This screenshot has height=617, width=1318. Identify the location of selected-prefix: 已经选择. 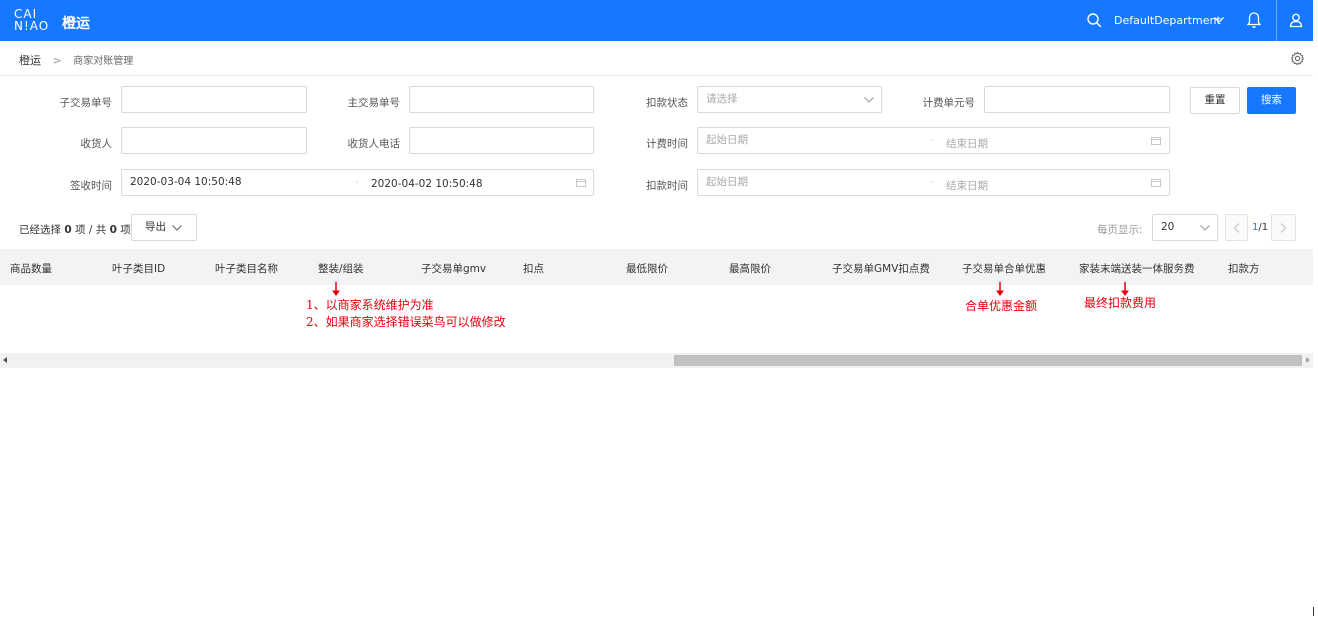
(40, 230).